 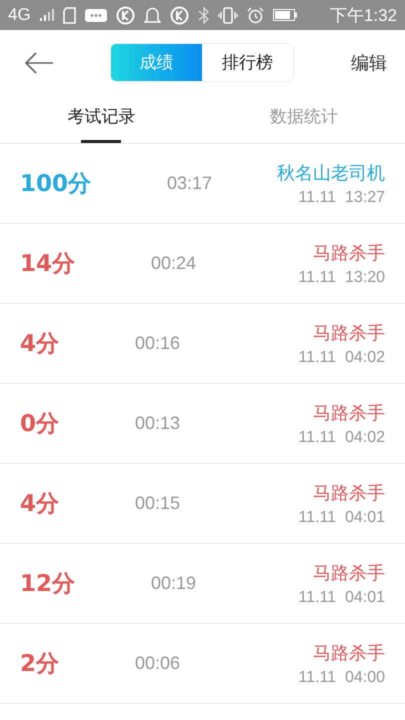 I want to click on edit-button: 编辑, so click(x=369, y=62).